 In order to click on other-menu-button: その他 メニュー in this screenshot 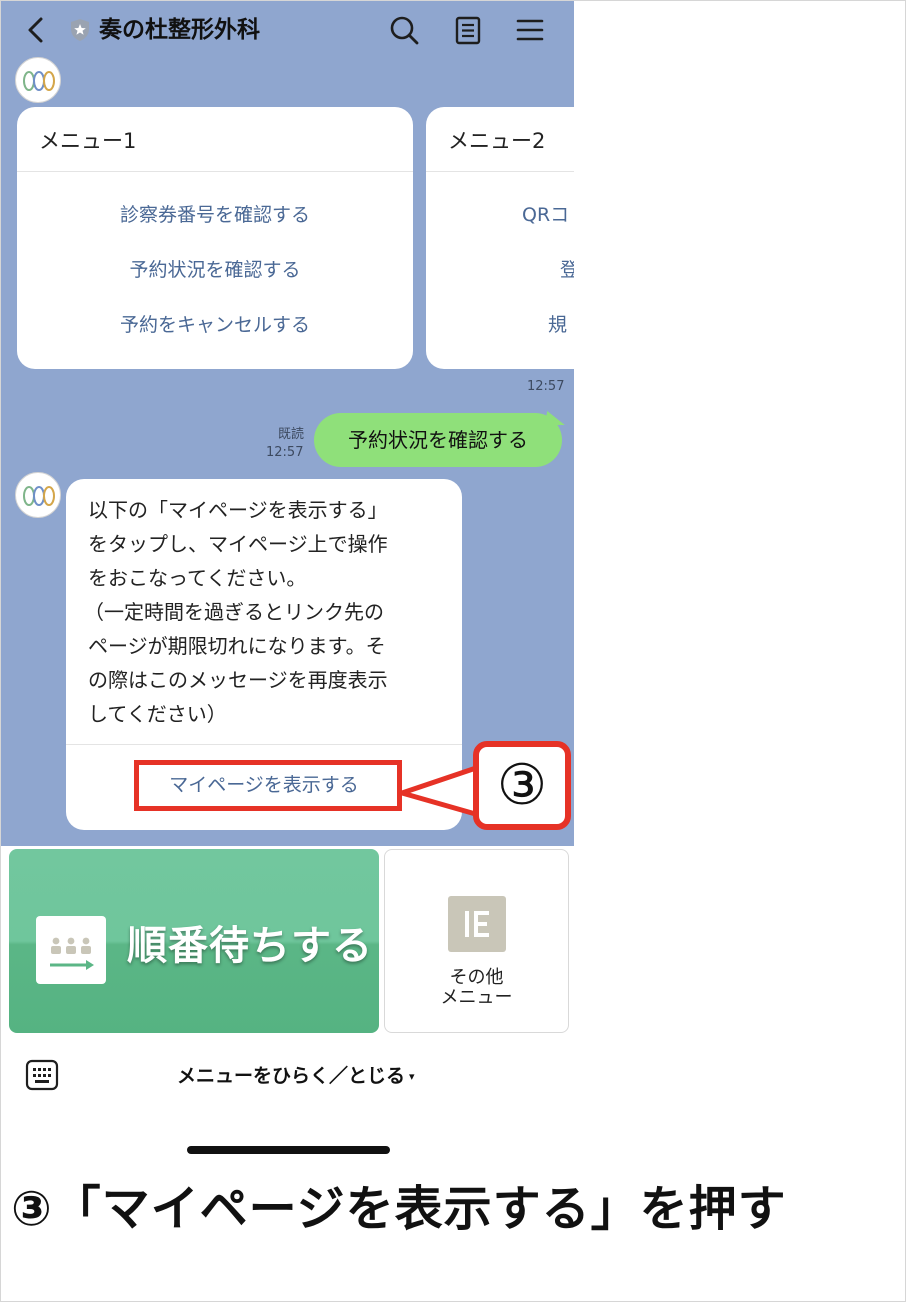, I will do `click(476, 941)`.